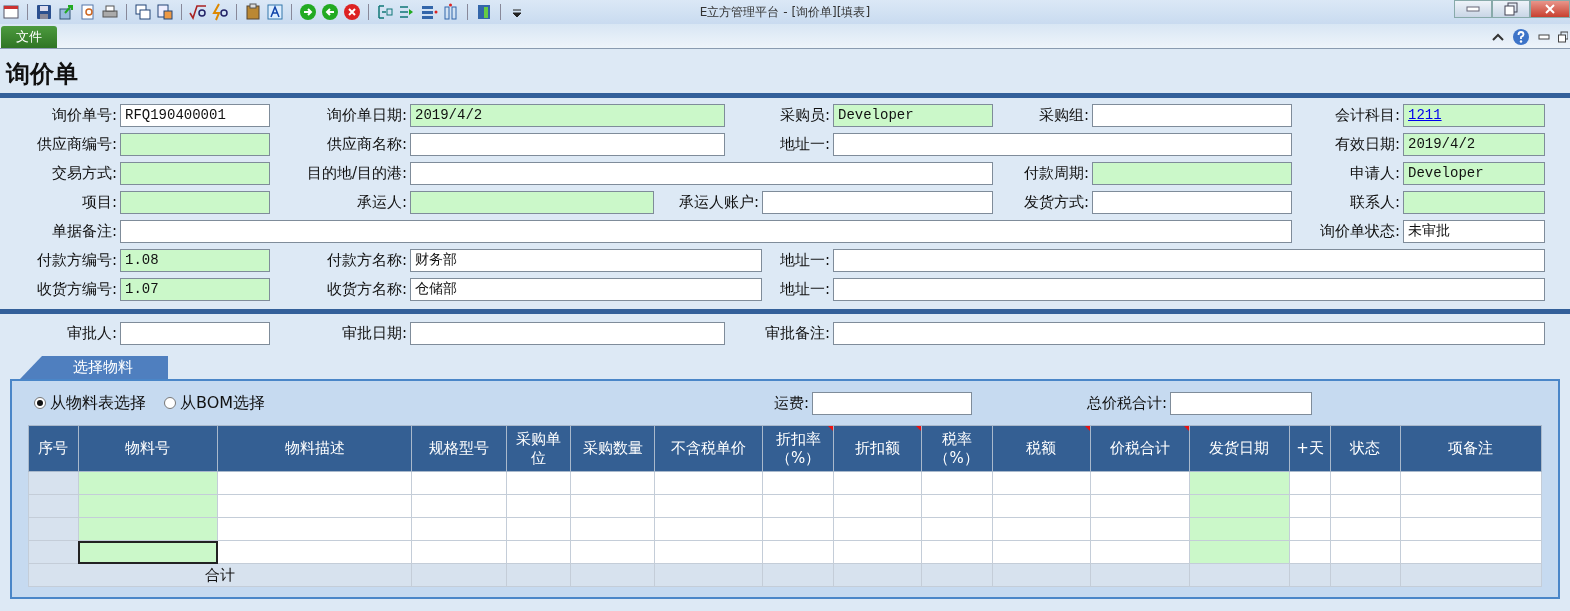  What do you see at coordinates (11, 12) in the screenshot?
I see `calendar-icon` at bounding box center [11, 12].